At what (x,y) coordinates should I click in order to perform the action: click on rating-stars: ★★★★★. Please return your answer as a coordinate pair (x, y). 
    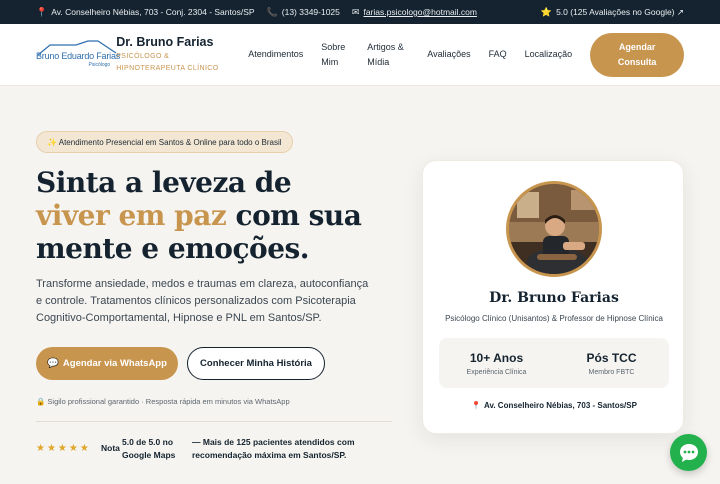
    Looking at the image, I should click on (63, 448).